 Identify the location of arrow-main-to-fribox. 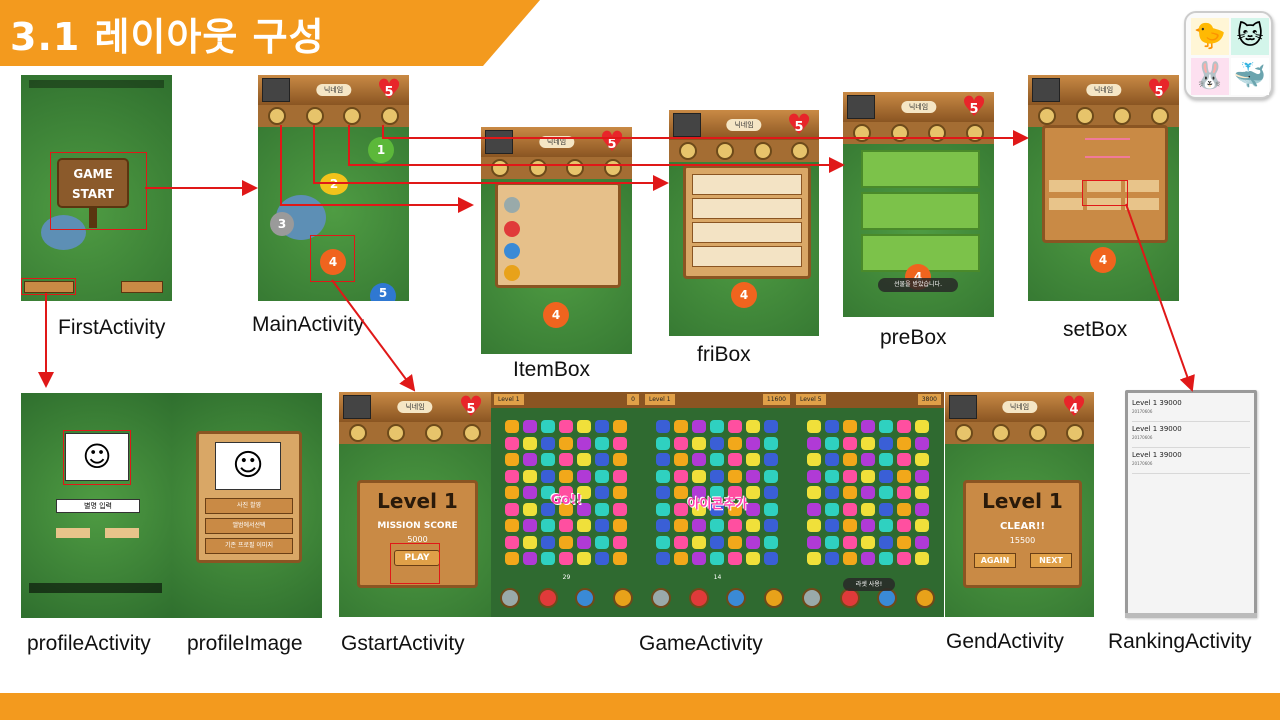
(491, 158).